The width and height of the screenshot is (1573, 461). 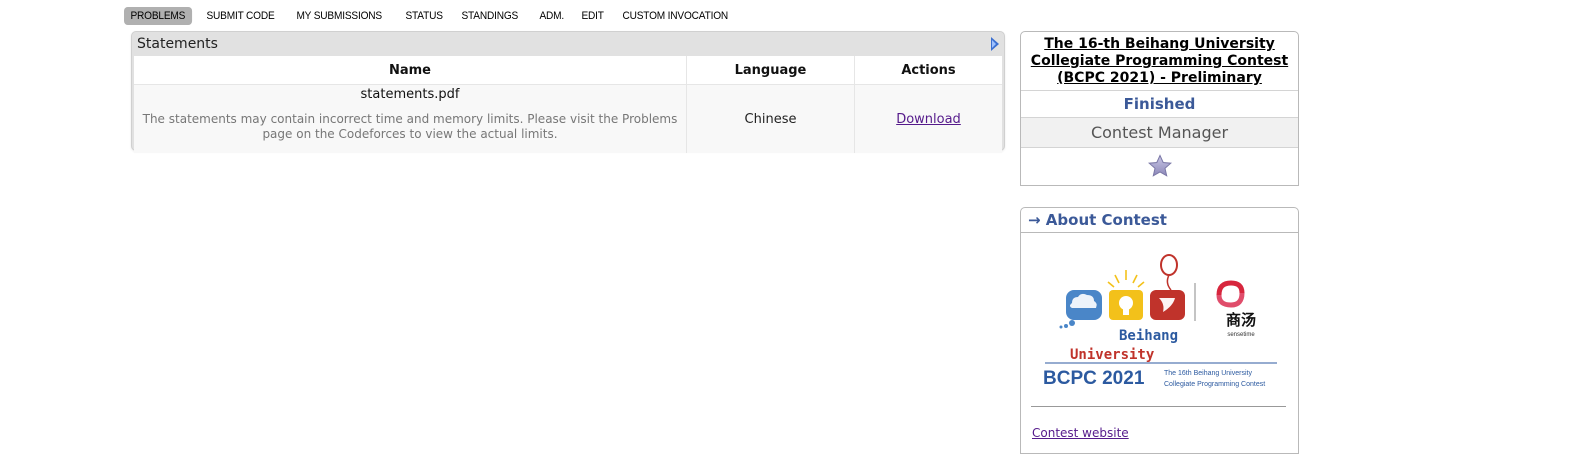 What do you see at coordinates (1241, 335) in the screenshot?
I see `svg-text: sensetime` at bounding box center [1241, 335].